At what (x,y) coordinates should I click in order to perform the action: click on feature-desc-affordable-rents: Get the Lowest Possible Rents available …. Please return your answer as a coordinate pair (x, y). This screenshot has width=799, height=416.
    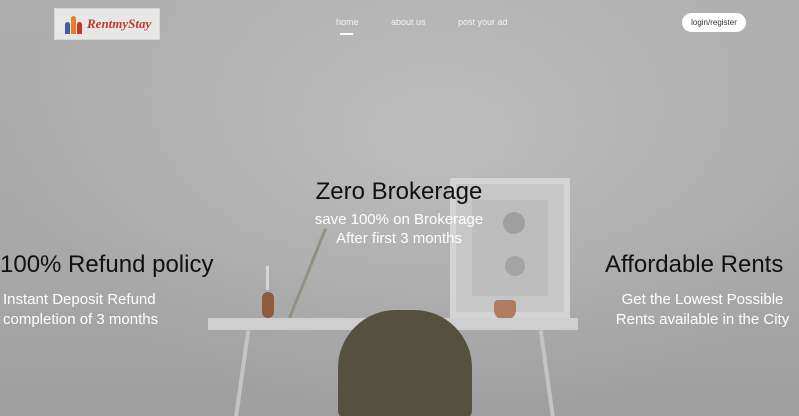
    Looking at the image, I should click on (702, 310).